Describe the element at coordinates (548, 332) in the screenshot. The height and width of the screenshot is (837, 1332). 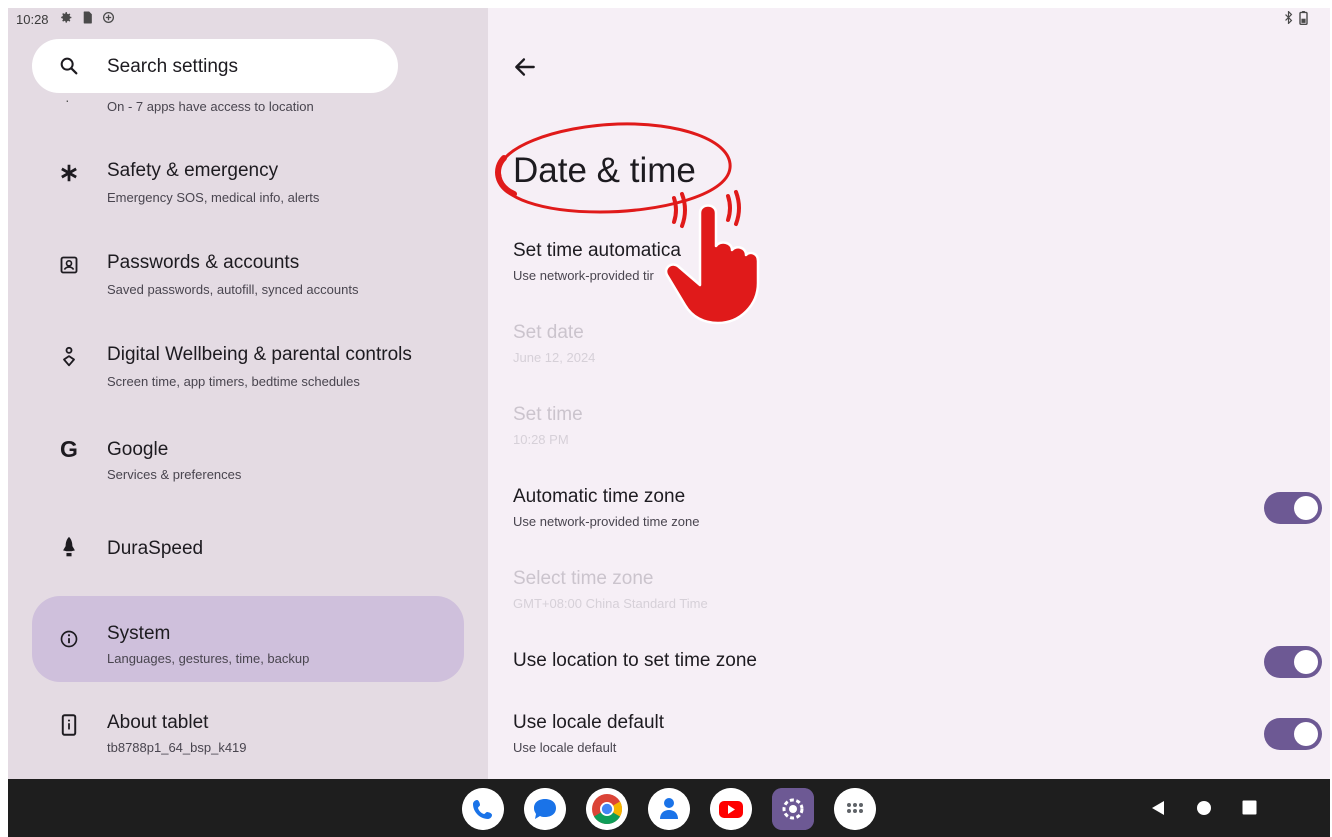
I see `setting-title: Set date` at that location.